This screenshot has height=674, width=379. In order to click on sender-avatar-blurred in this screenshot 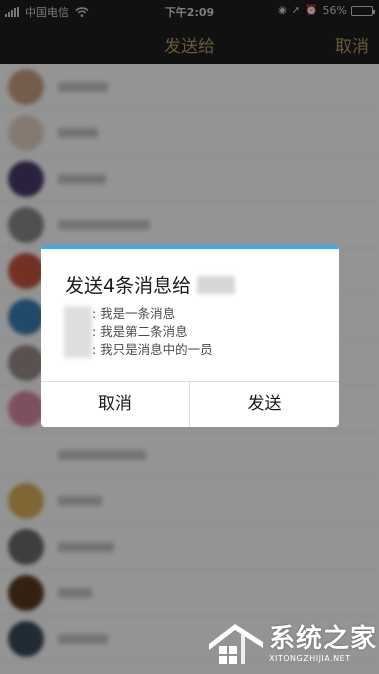, I will do `click(78, 332)`.